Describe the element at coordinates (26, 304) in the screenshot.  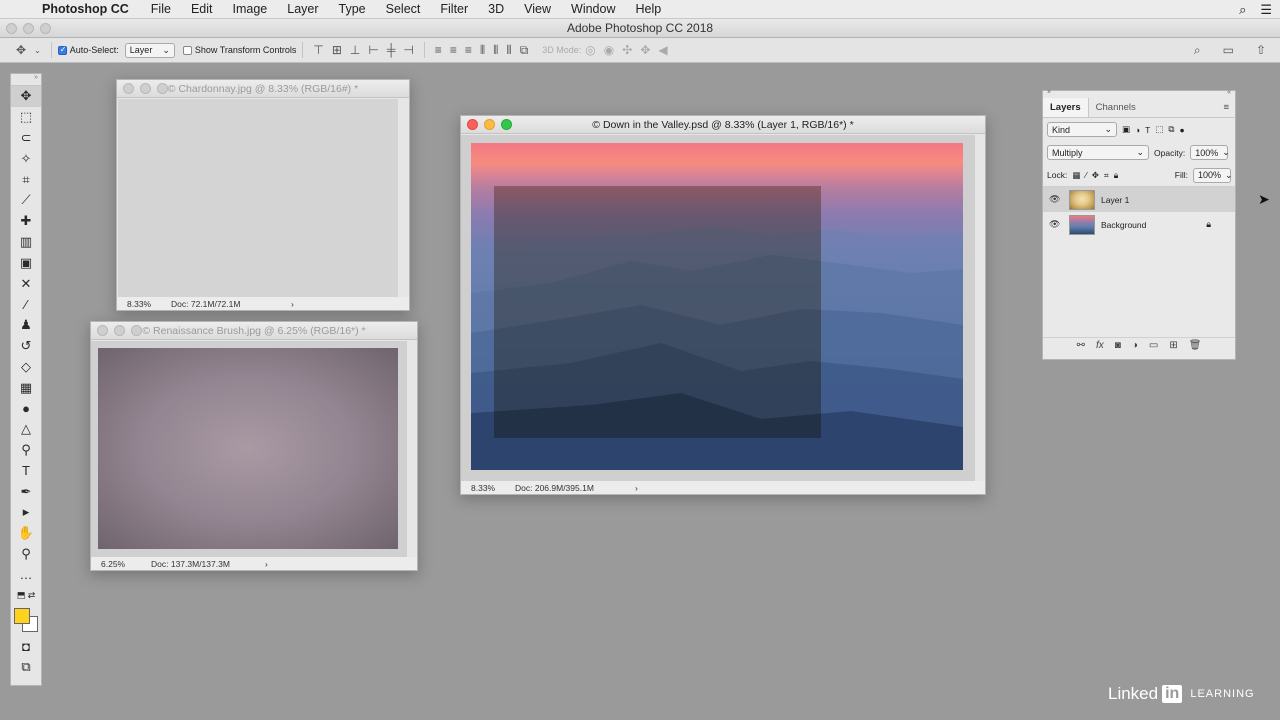
I see `brush-tool-icon: ∕` at that location.